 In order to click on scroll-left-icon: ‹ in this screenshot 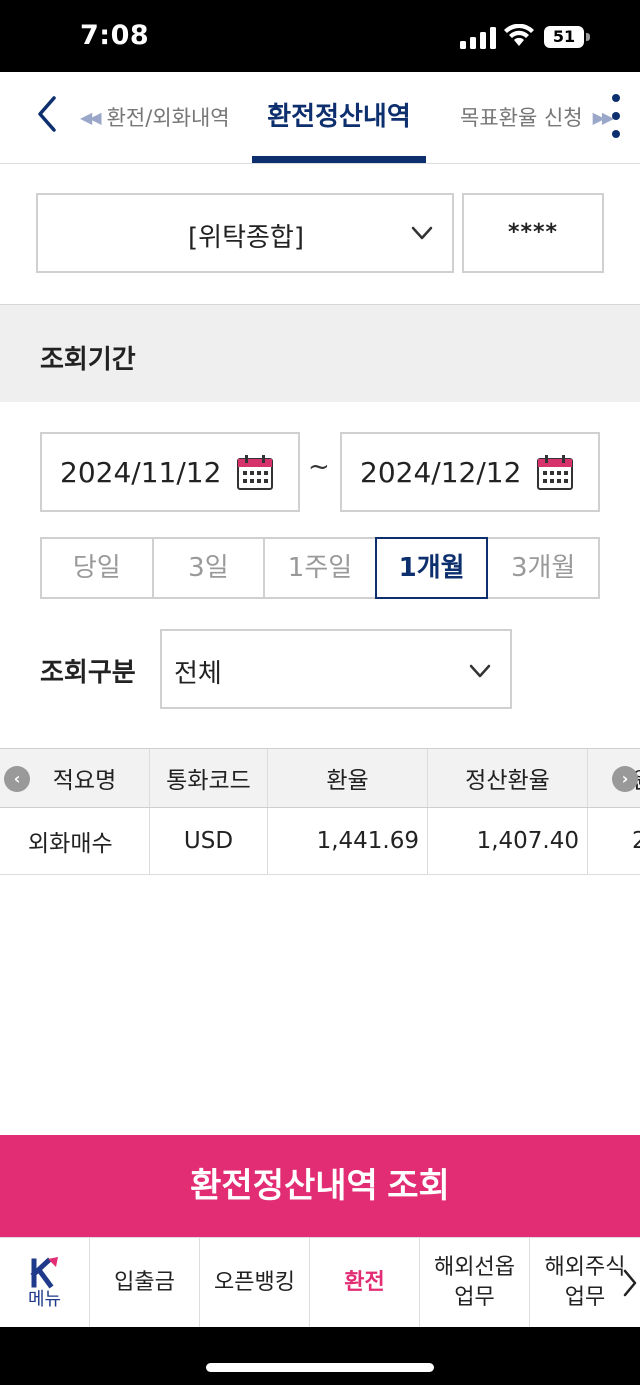, I will do `click(17, 779)`.